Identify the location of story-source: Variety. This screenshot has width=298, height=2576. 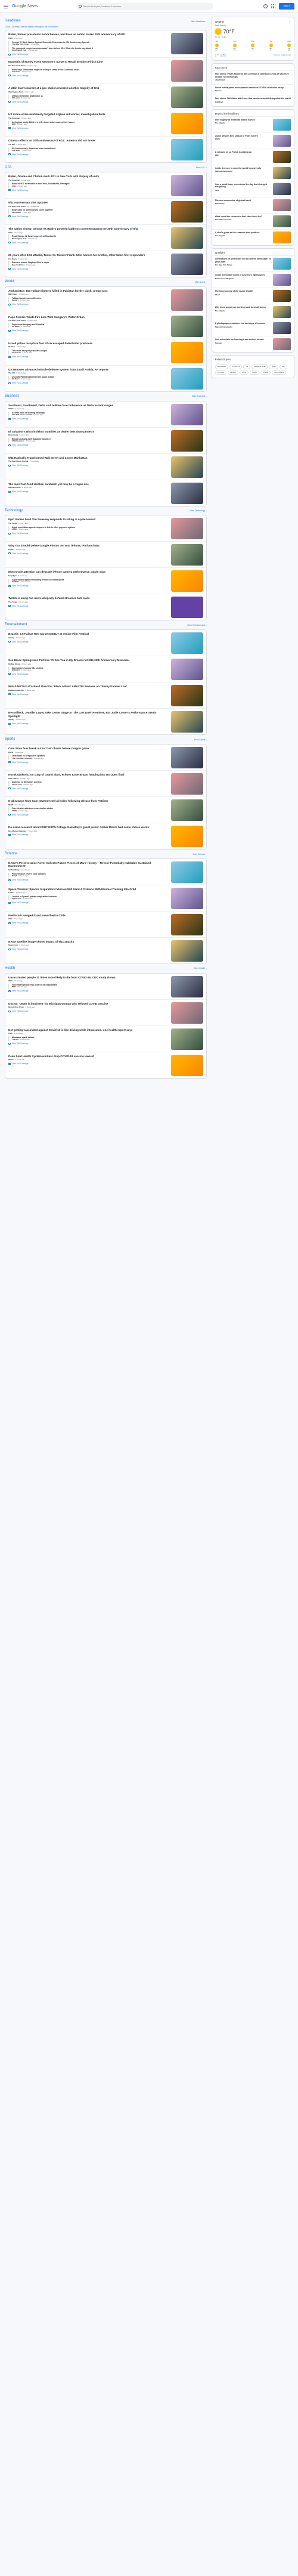
(11, 719).